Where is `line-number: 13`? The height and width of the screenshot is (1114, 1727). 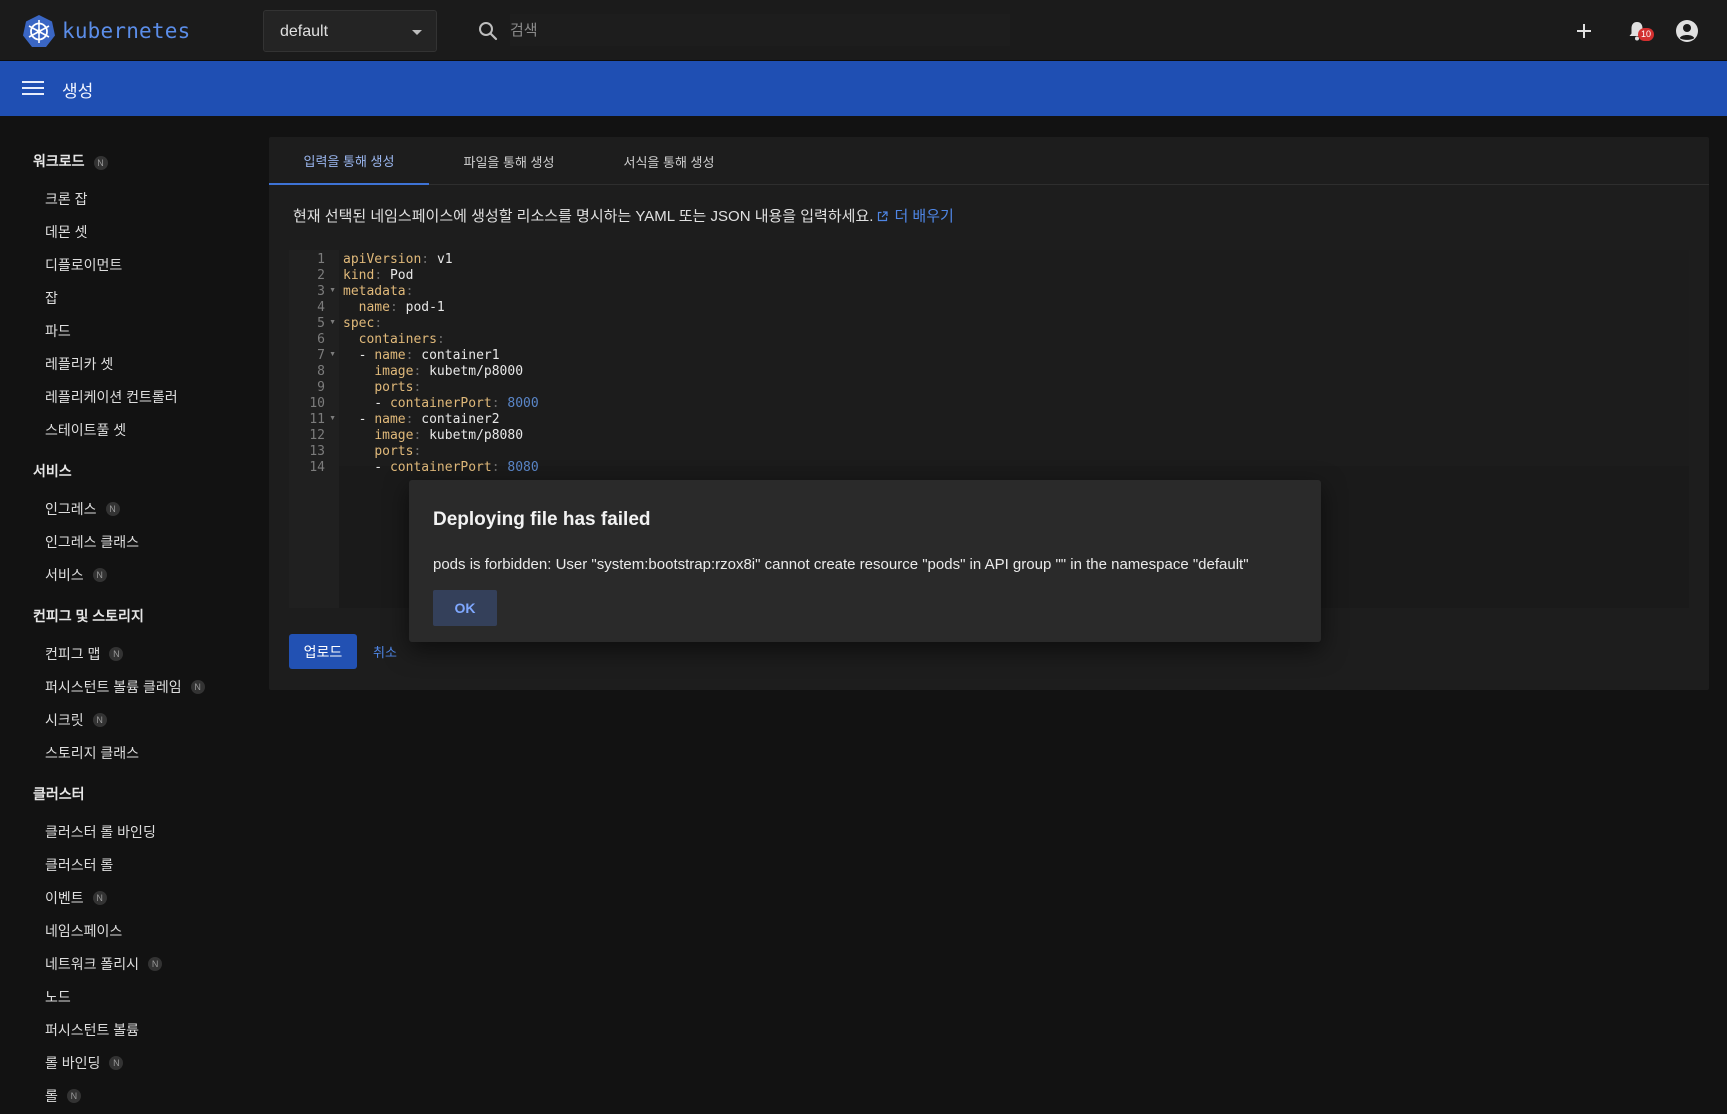
line-number: 13 is located at coordinates (317, 451).